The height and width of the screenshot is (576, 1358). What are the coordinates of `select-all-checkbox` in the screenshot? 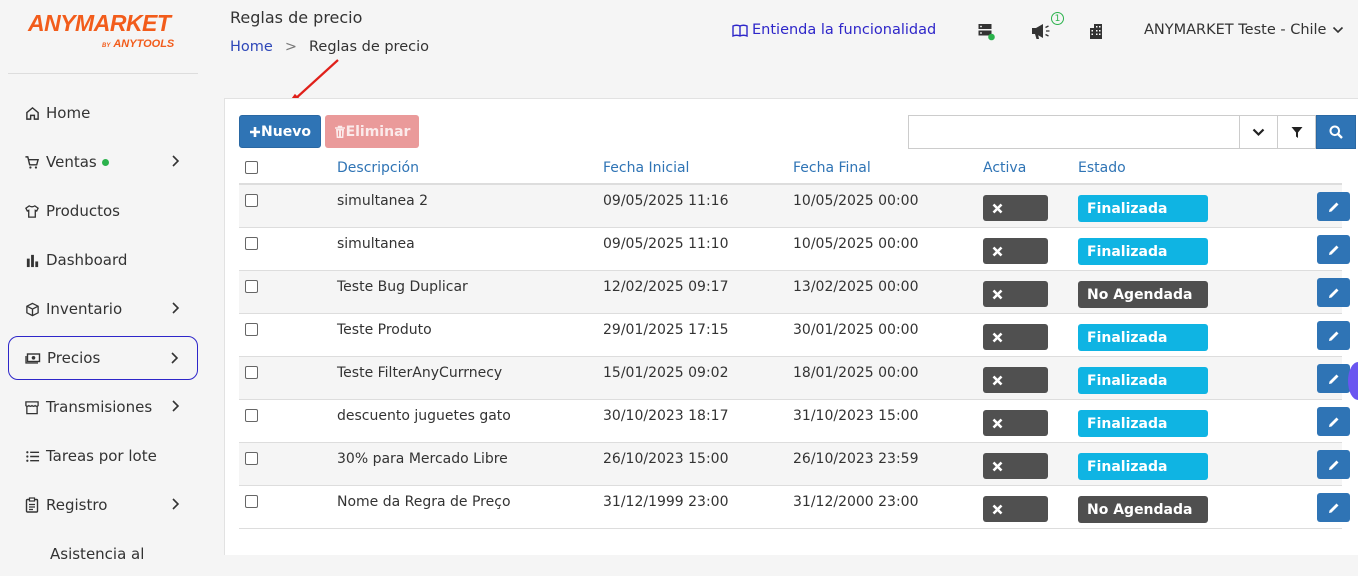 It's located at (251, 167).